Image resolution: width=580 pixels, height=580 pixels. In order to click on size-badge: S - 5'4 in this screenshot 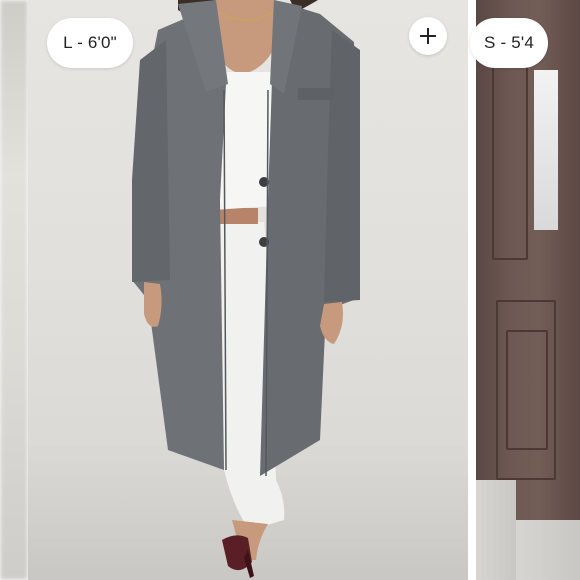, I will do `click(509, 43)`.